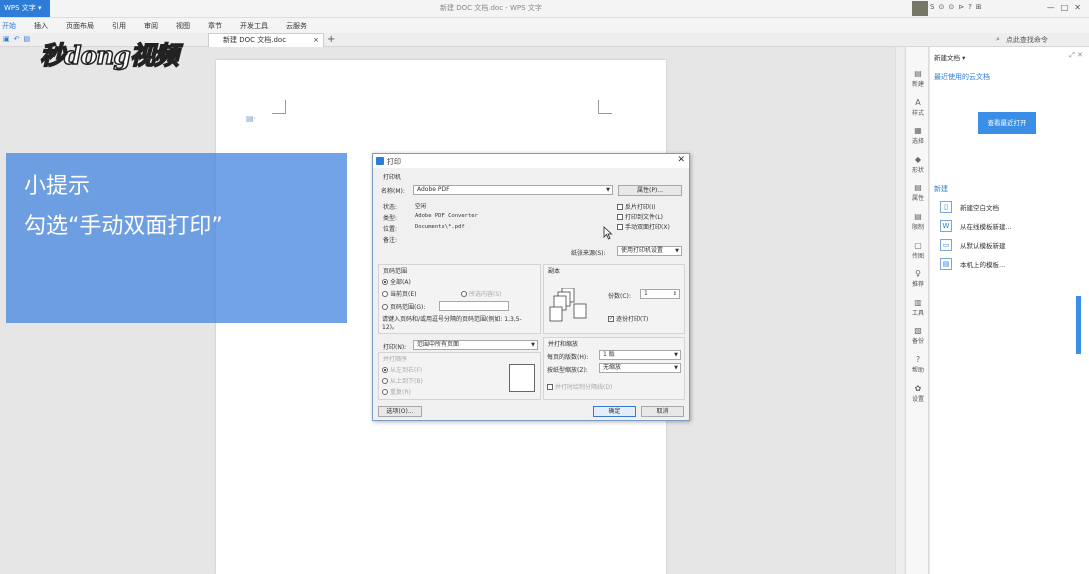  I want to click on nav-label-7: 推荐, so click(917, 285).